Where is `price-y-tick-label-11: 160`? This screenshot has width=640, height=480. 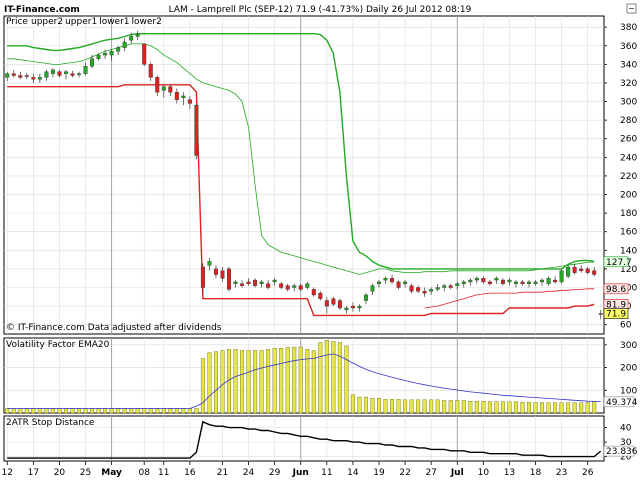
price-y-tick-label-11: 160 is located at coordinates (628, 233).